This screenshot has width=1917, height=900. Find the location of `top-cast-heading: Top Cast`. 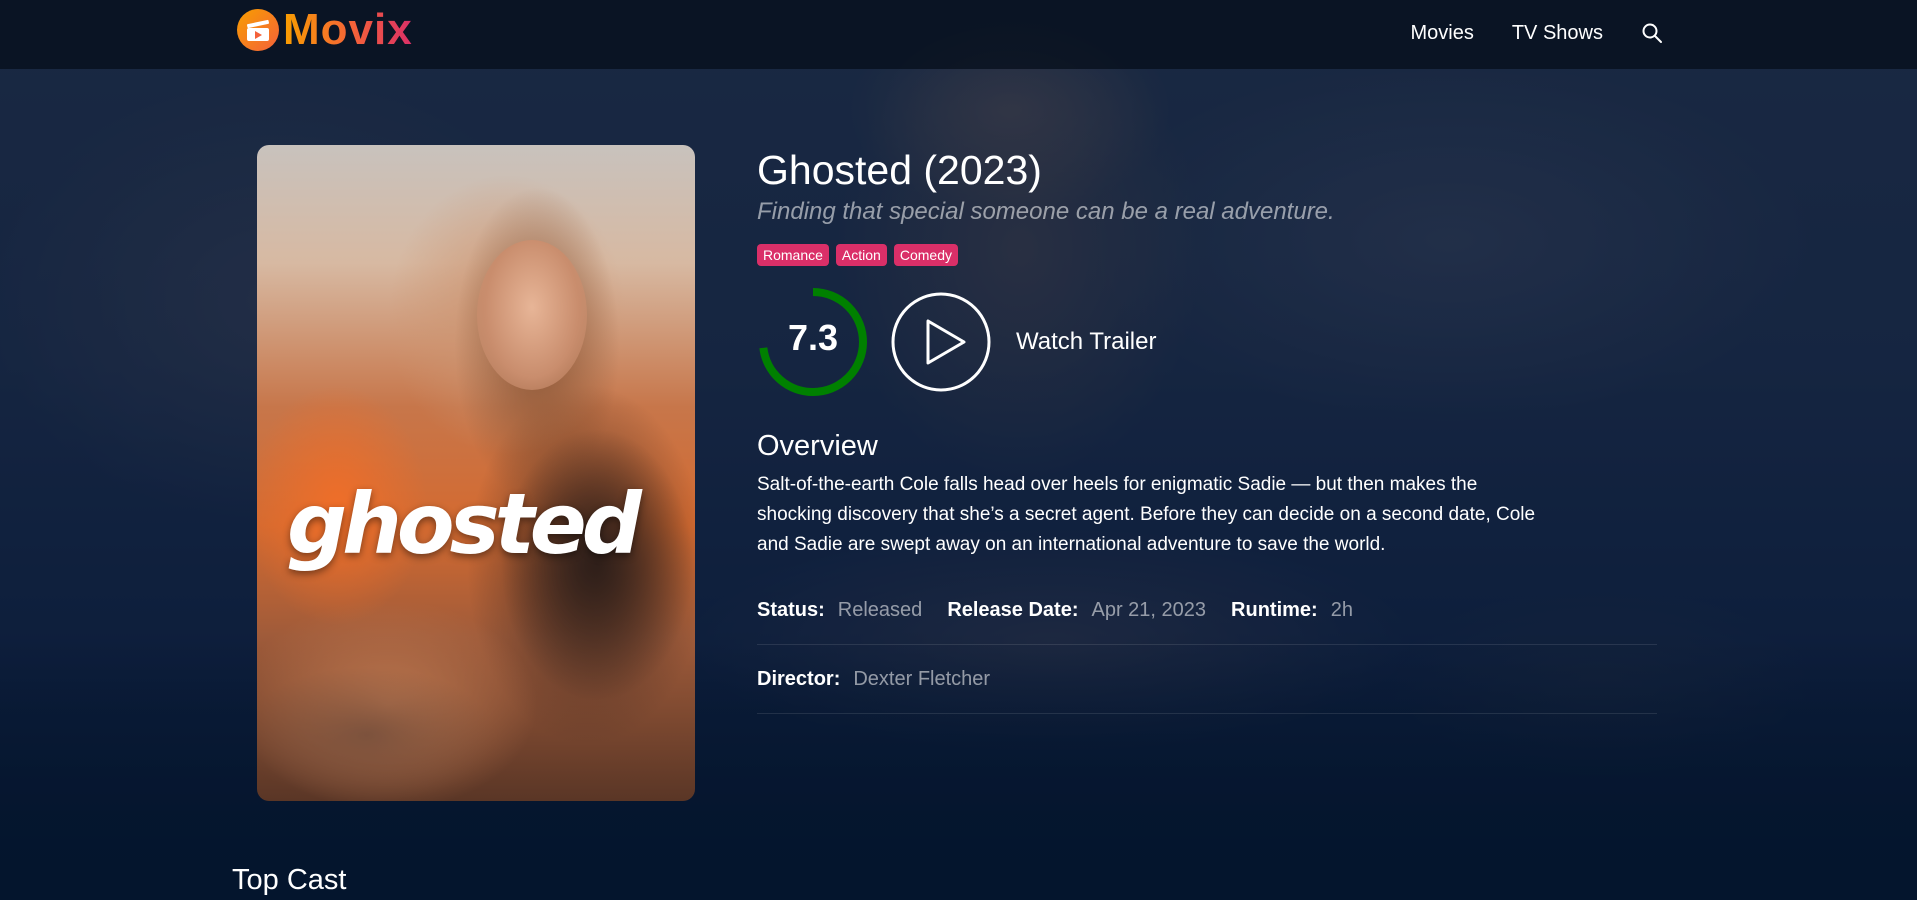

top-cast-heading: Top Cast is located at coordinates (289, 880).